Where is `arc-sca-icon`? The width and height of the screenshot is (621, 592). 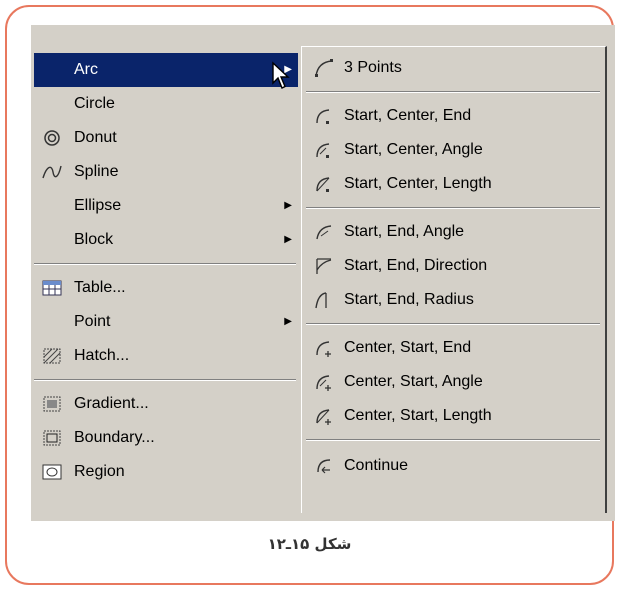
arc-sca-icon is located at coordinates (323, 150).